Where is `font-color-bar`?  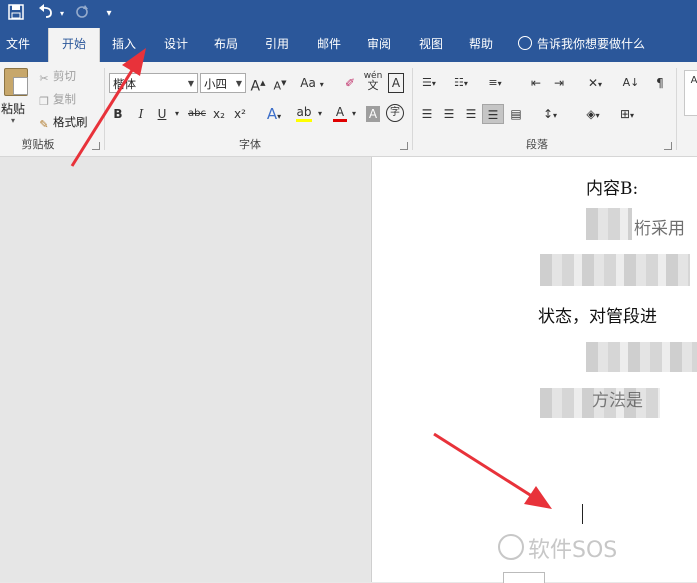
font-color-bar is located at coordinates (340, 120).